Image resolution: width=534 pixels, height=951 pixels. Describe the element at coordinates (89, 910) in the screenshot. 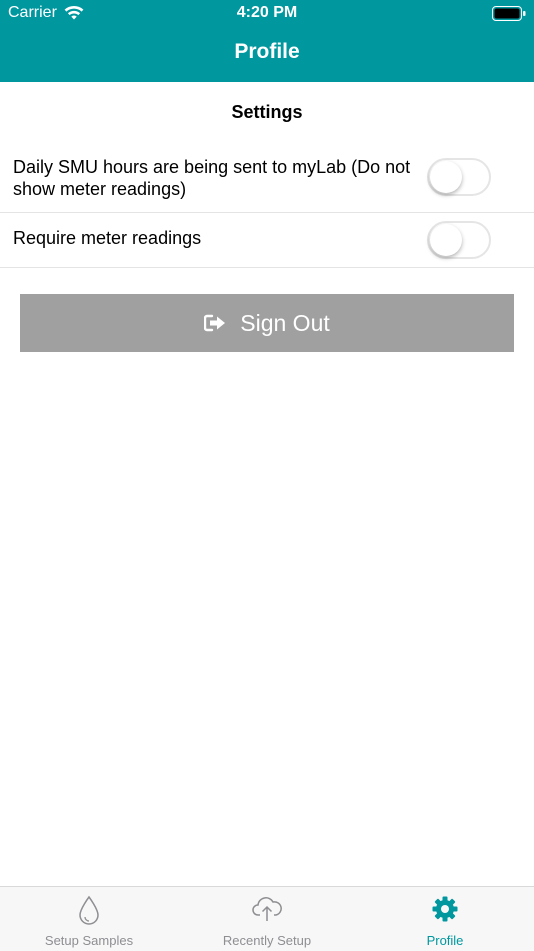

I see `droplet-icon` at that location.